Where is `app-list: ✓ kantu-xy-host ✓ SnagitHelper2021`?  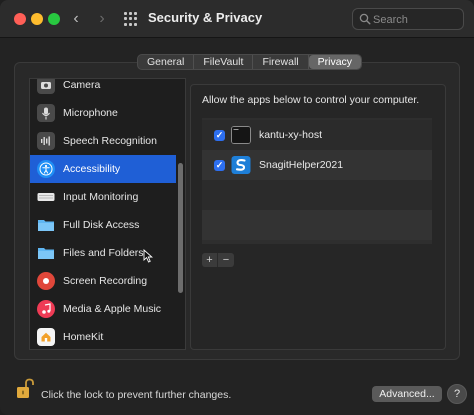
app-list: ✓ kantu-xy-host ✓ SnagitHelper2021 is located at coordinates (317, 181).